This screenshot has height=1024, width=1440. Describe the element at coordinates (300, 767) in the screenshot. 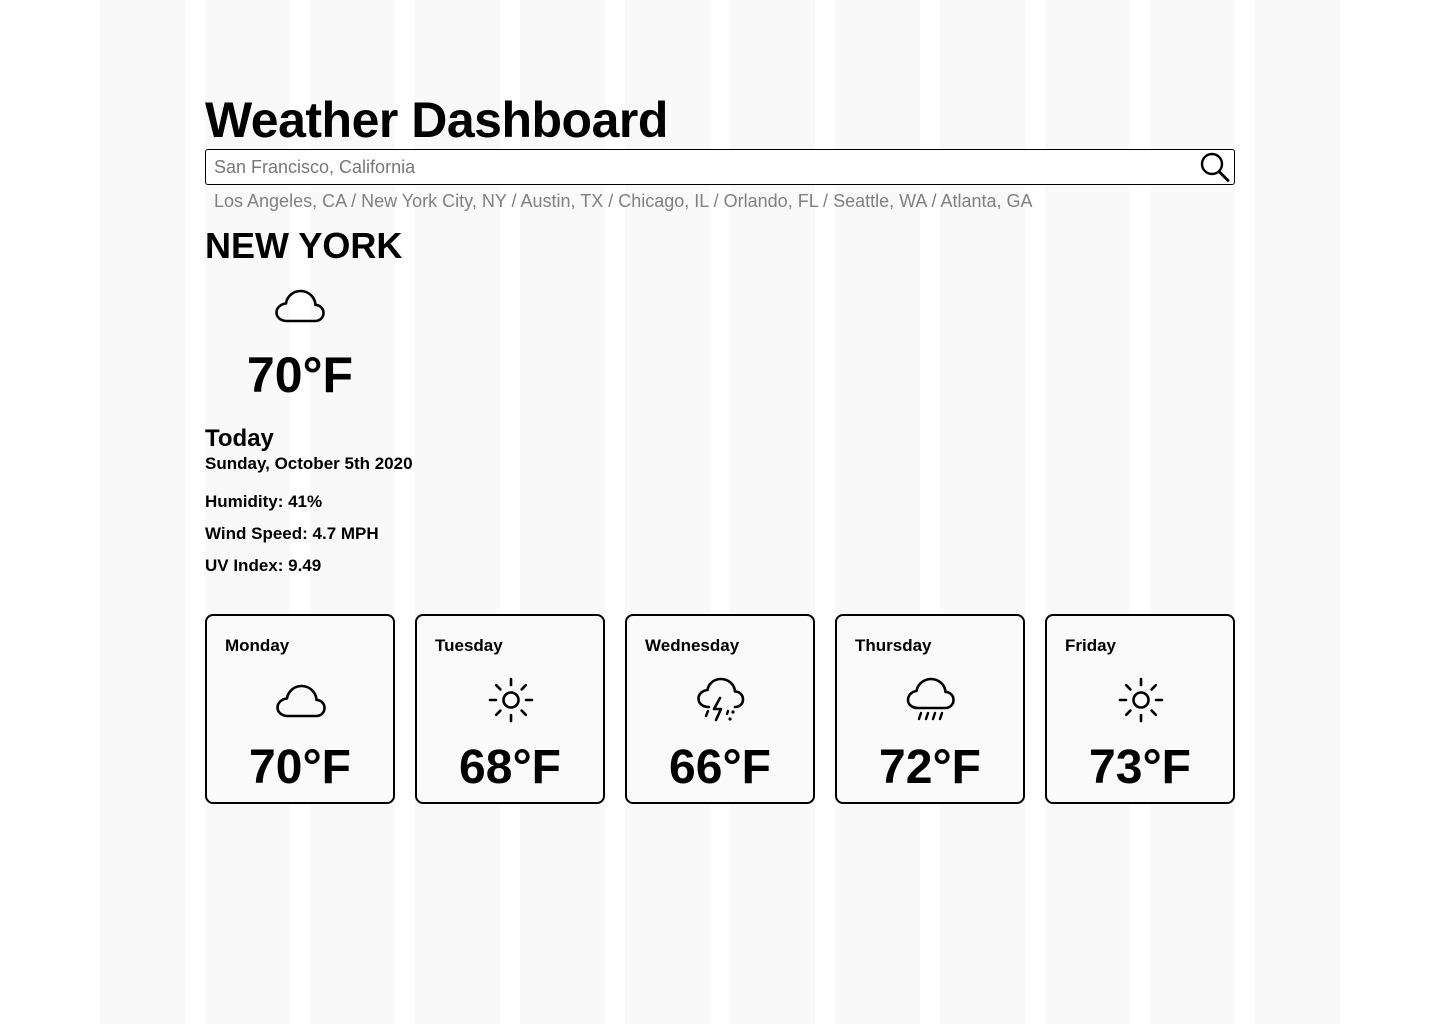

I see `forecast-temperature: 70°F` at that location.